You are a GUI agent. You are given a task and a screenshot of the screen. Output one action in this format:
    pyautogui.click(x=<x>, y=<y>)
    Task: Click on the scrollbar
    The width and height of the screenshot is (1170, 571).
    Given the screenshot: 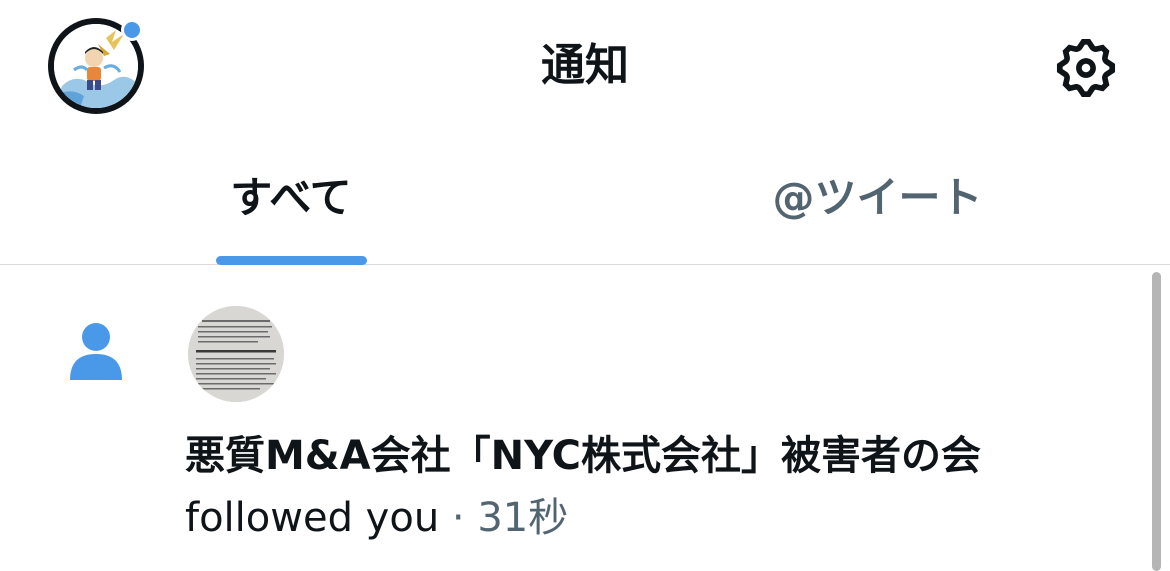 What is the action you would take?
    pyautogui.click(x=1156, y=421)
    